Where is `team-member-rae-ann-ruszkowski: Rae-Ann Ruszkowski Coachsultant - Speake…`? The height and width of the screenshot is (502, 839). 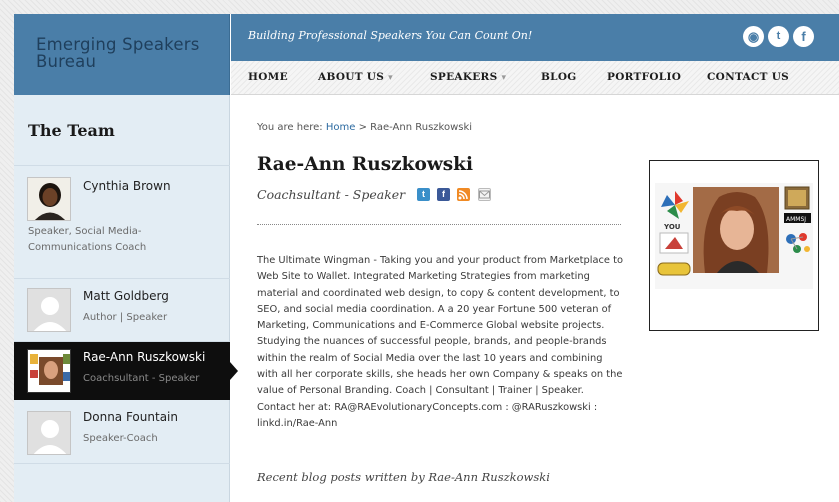
team-member-rae-ann-ruszkowski: Rae-Ann Ruszkowski Coachsultant - Speake… is located at coordinates (126, 371).